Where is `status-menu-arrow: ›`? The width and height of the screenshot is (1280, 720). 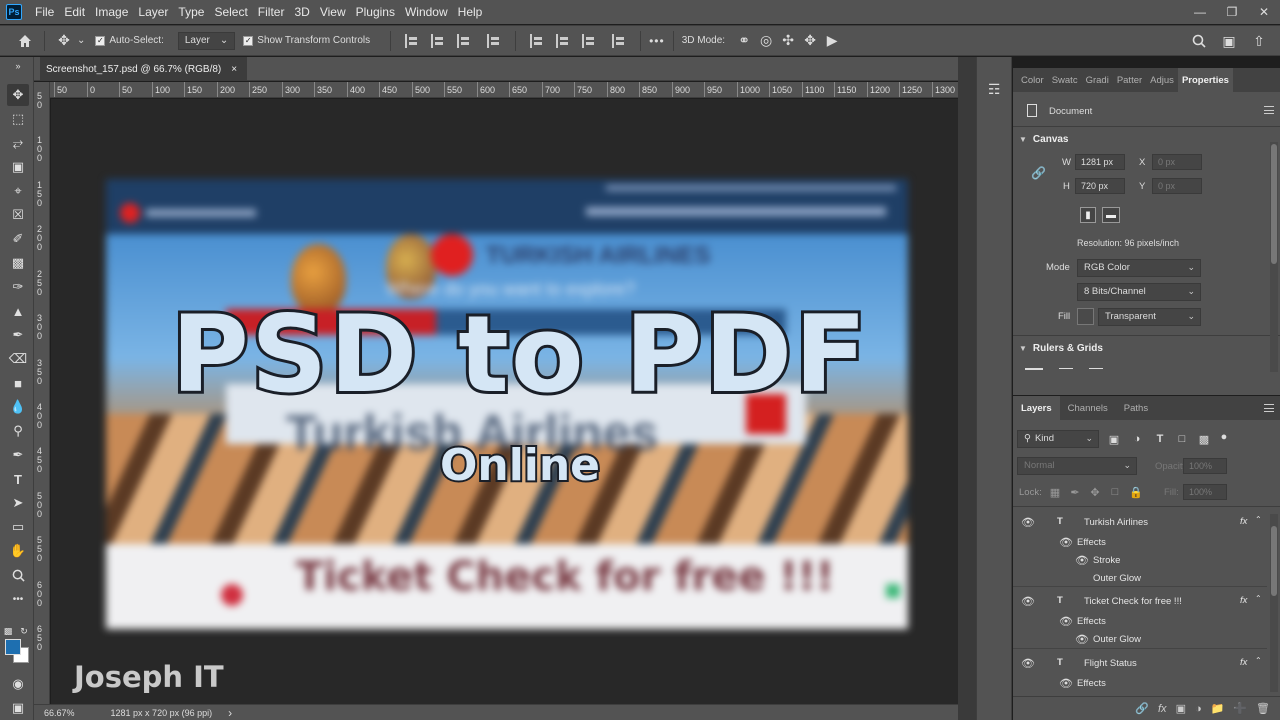 status-menu-arrow: › is located at coordinates (230, 713).